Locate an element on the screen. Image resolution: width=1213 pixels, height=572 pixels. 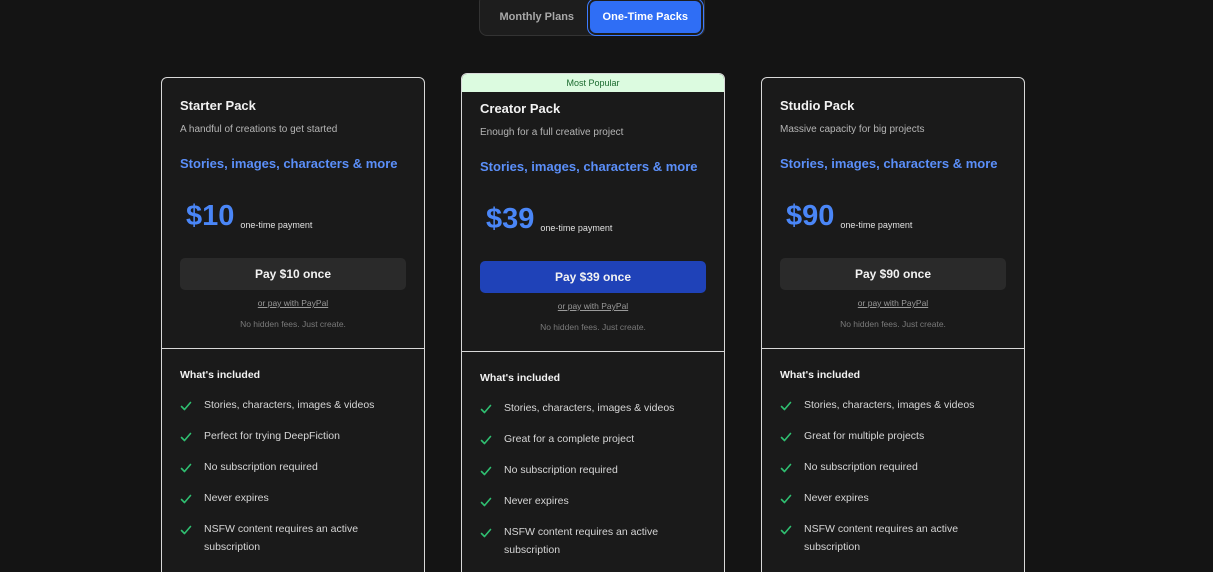
pay-button: Pay $90 once is located at coordinates (893, 274).